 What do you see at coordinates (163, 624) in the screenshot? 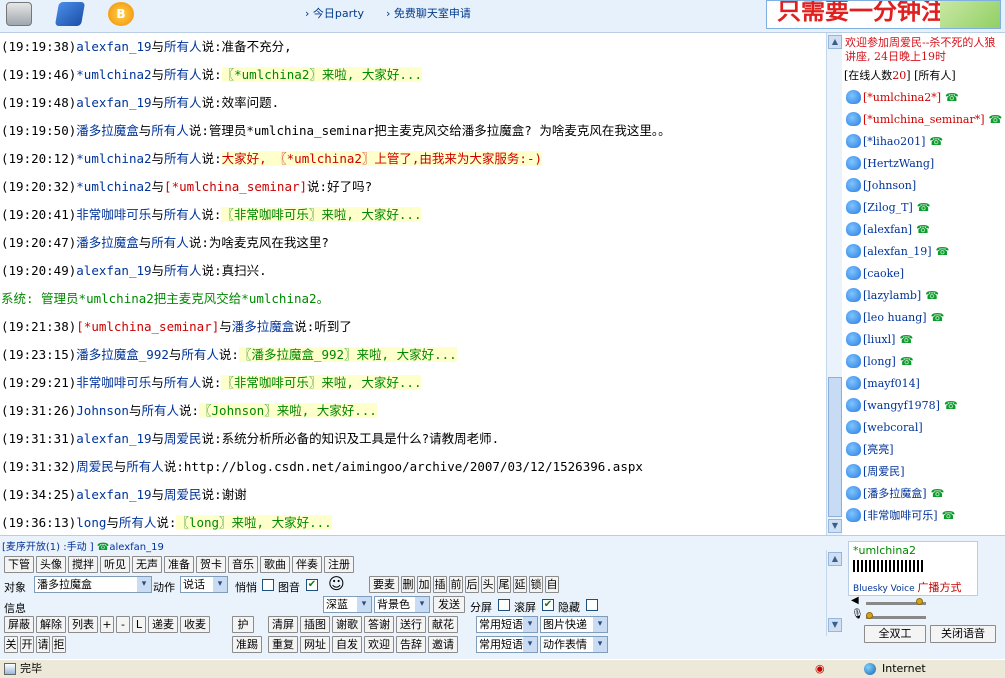
I see `toolbar-button: 递麦` at bounding box center [163, 624].